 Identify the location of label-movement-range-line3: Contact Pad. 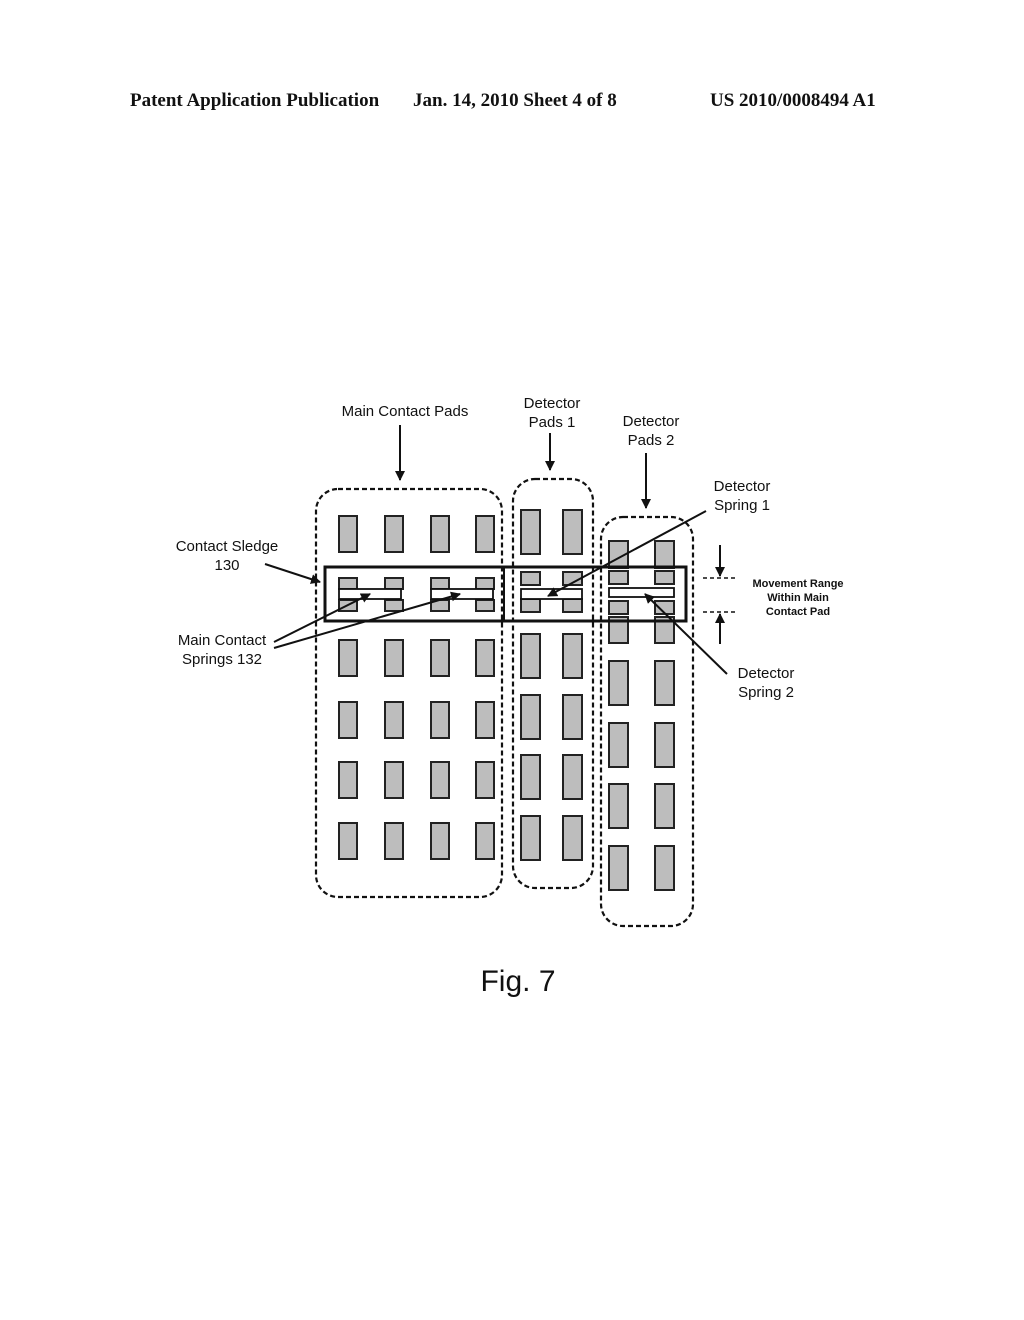
(798, 612).